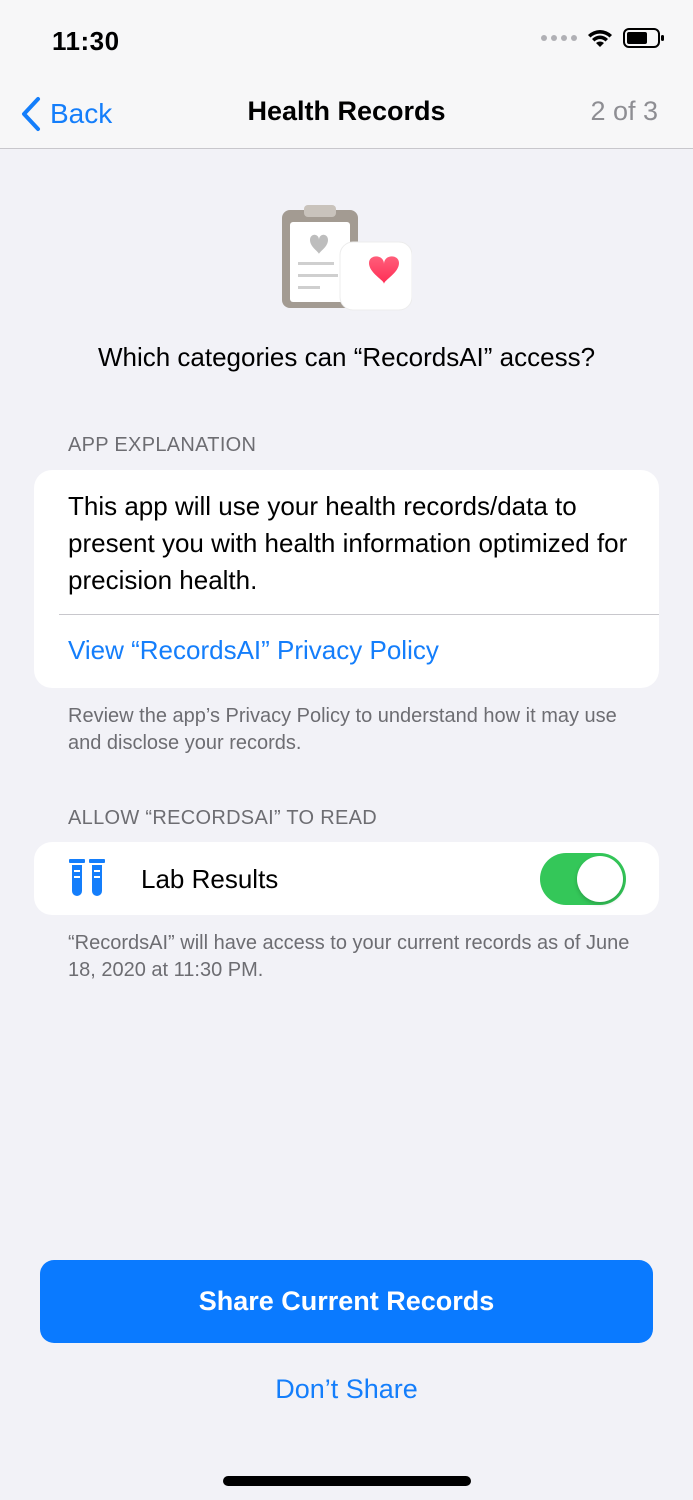 The height and width of the screenshot is (1500, 693). What do you see at coordinates (346, 1301) in the screenshot?
I see `share-current-records-button: Share Current Records` at bounding box center [346, 1301].